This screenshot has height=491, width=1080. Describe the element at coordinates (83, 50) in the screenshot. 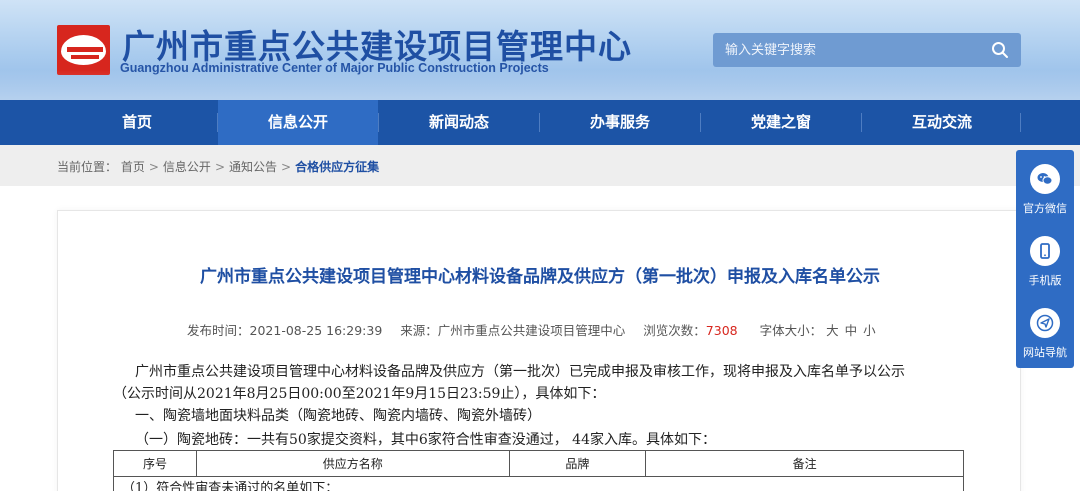

I see `site-logo` at that location.